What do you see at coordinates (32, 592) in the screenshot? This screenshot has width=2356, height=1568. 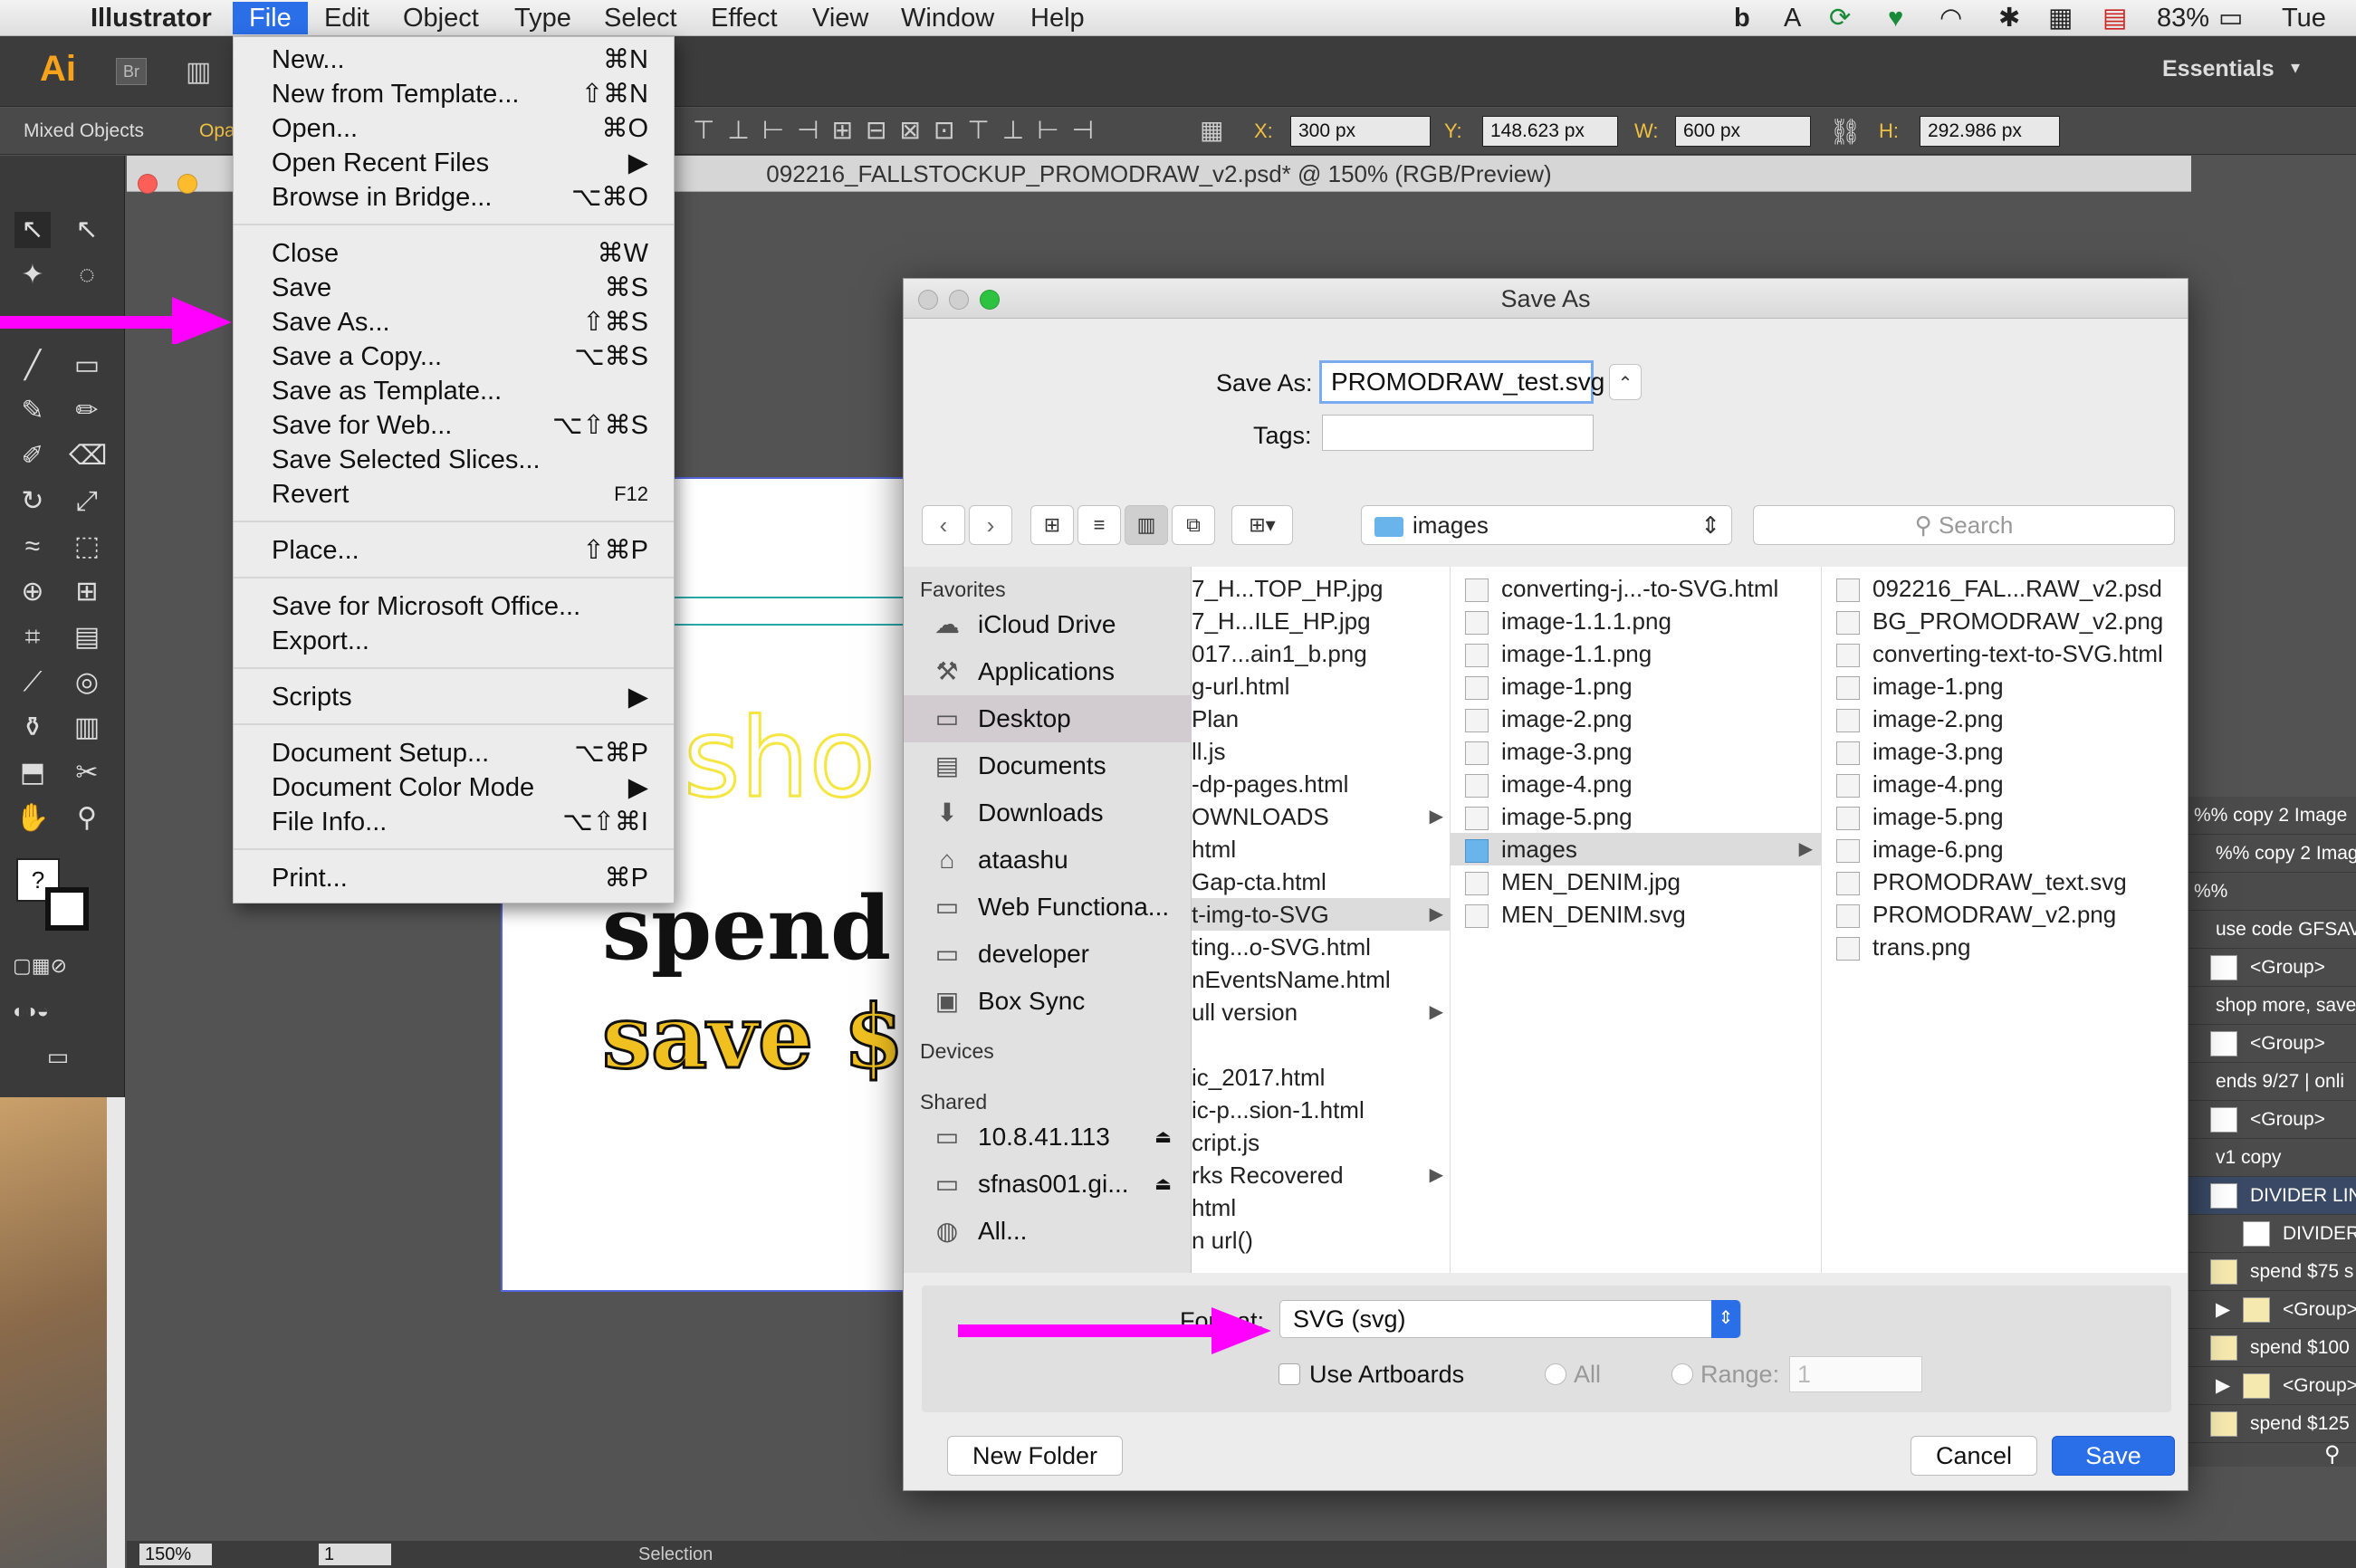 I see `shape-builder-icon: ⊕` at bounding box center [32, 592].